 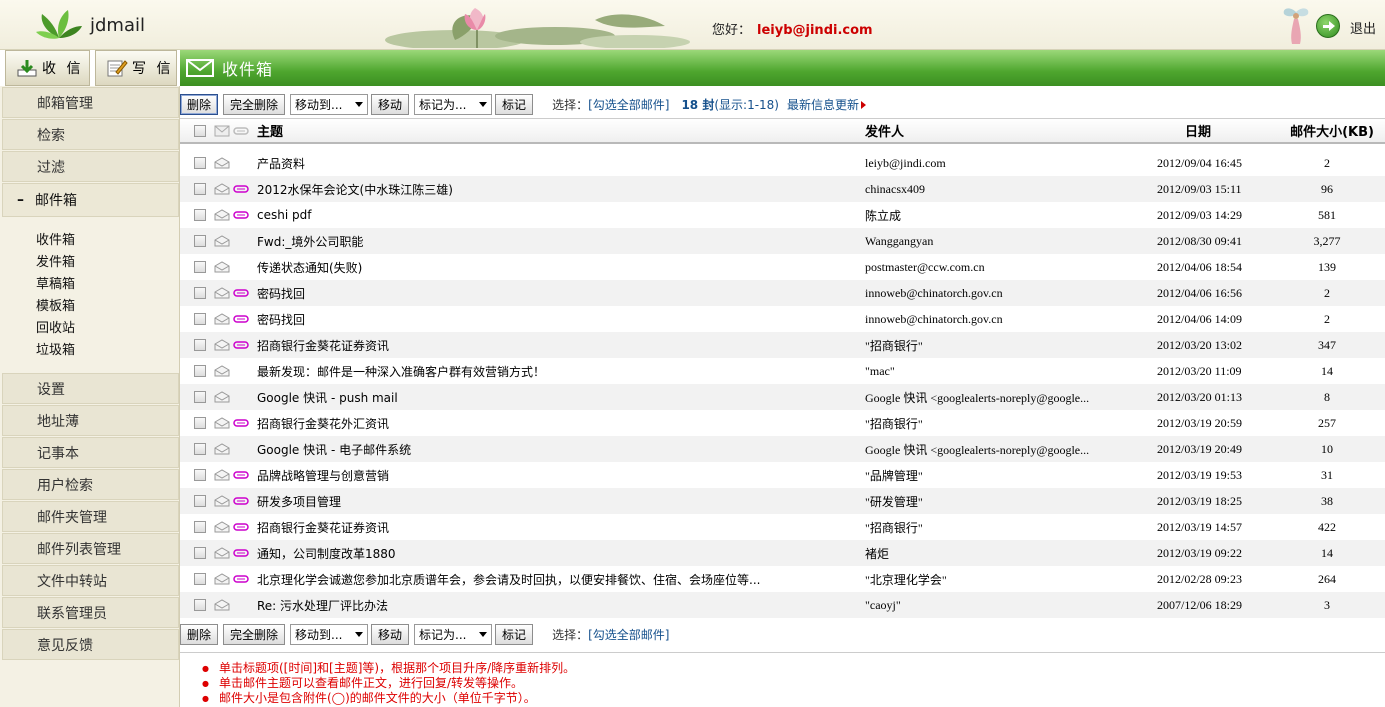 What do you see at coordinates (557, 189) in the screenshot?
I see `message-subject: 2012水保年会论文(中水珠江陈三雄)` at bounding box center [557, 189].